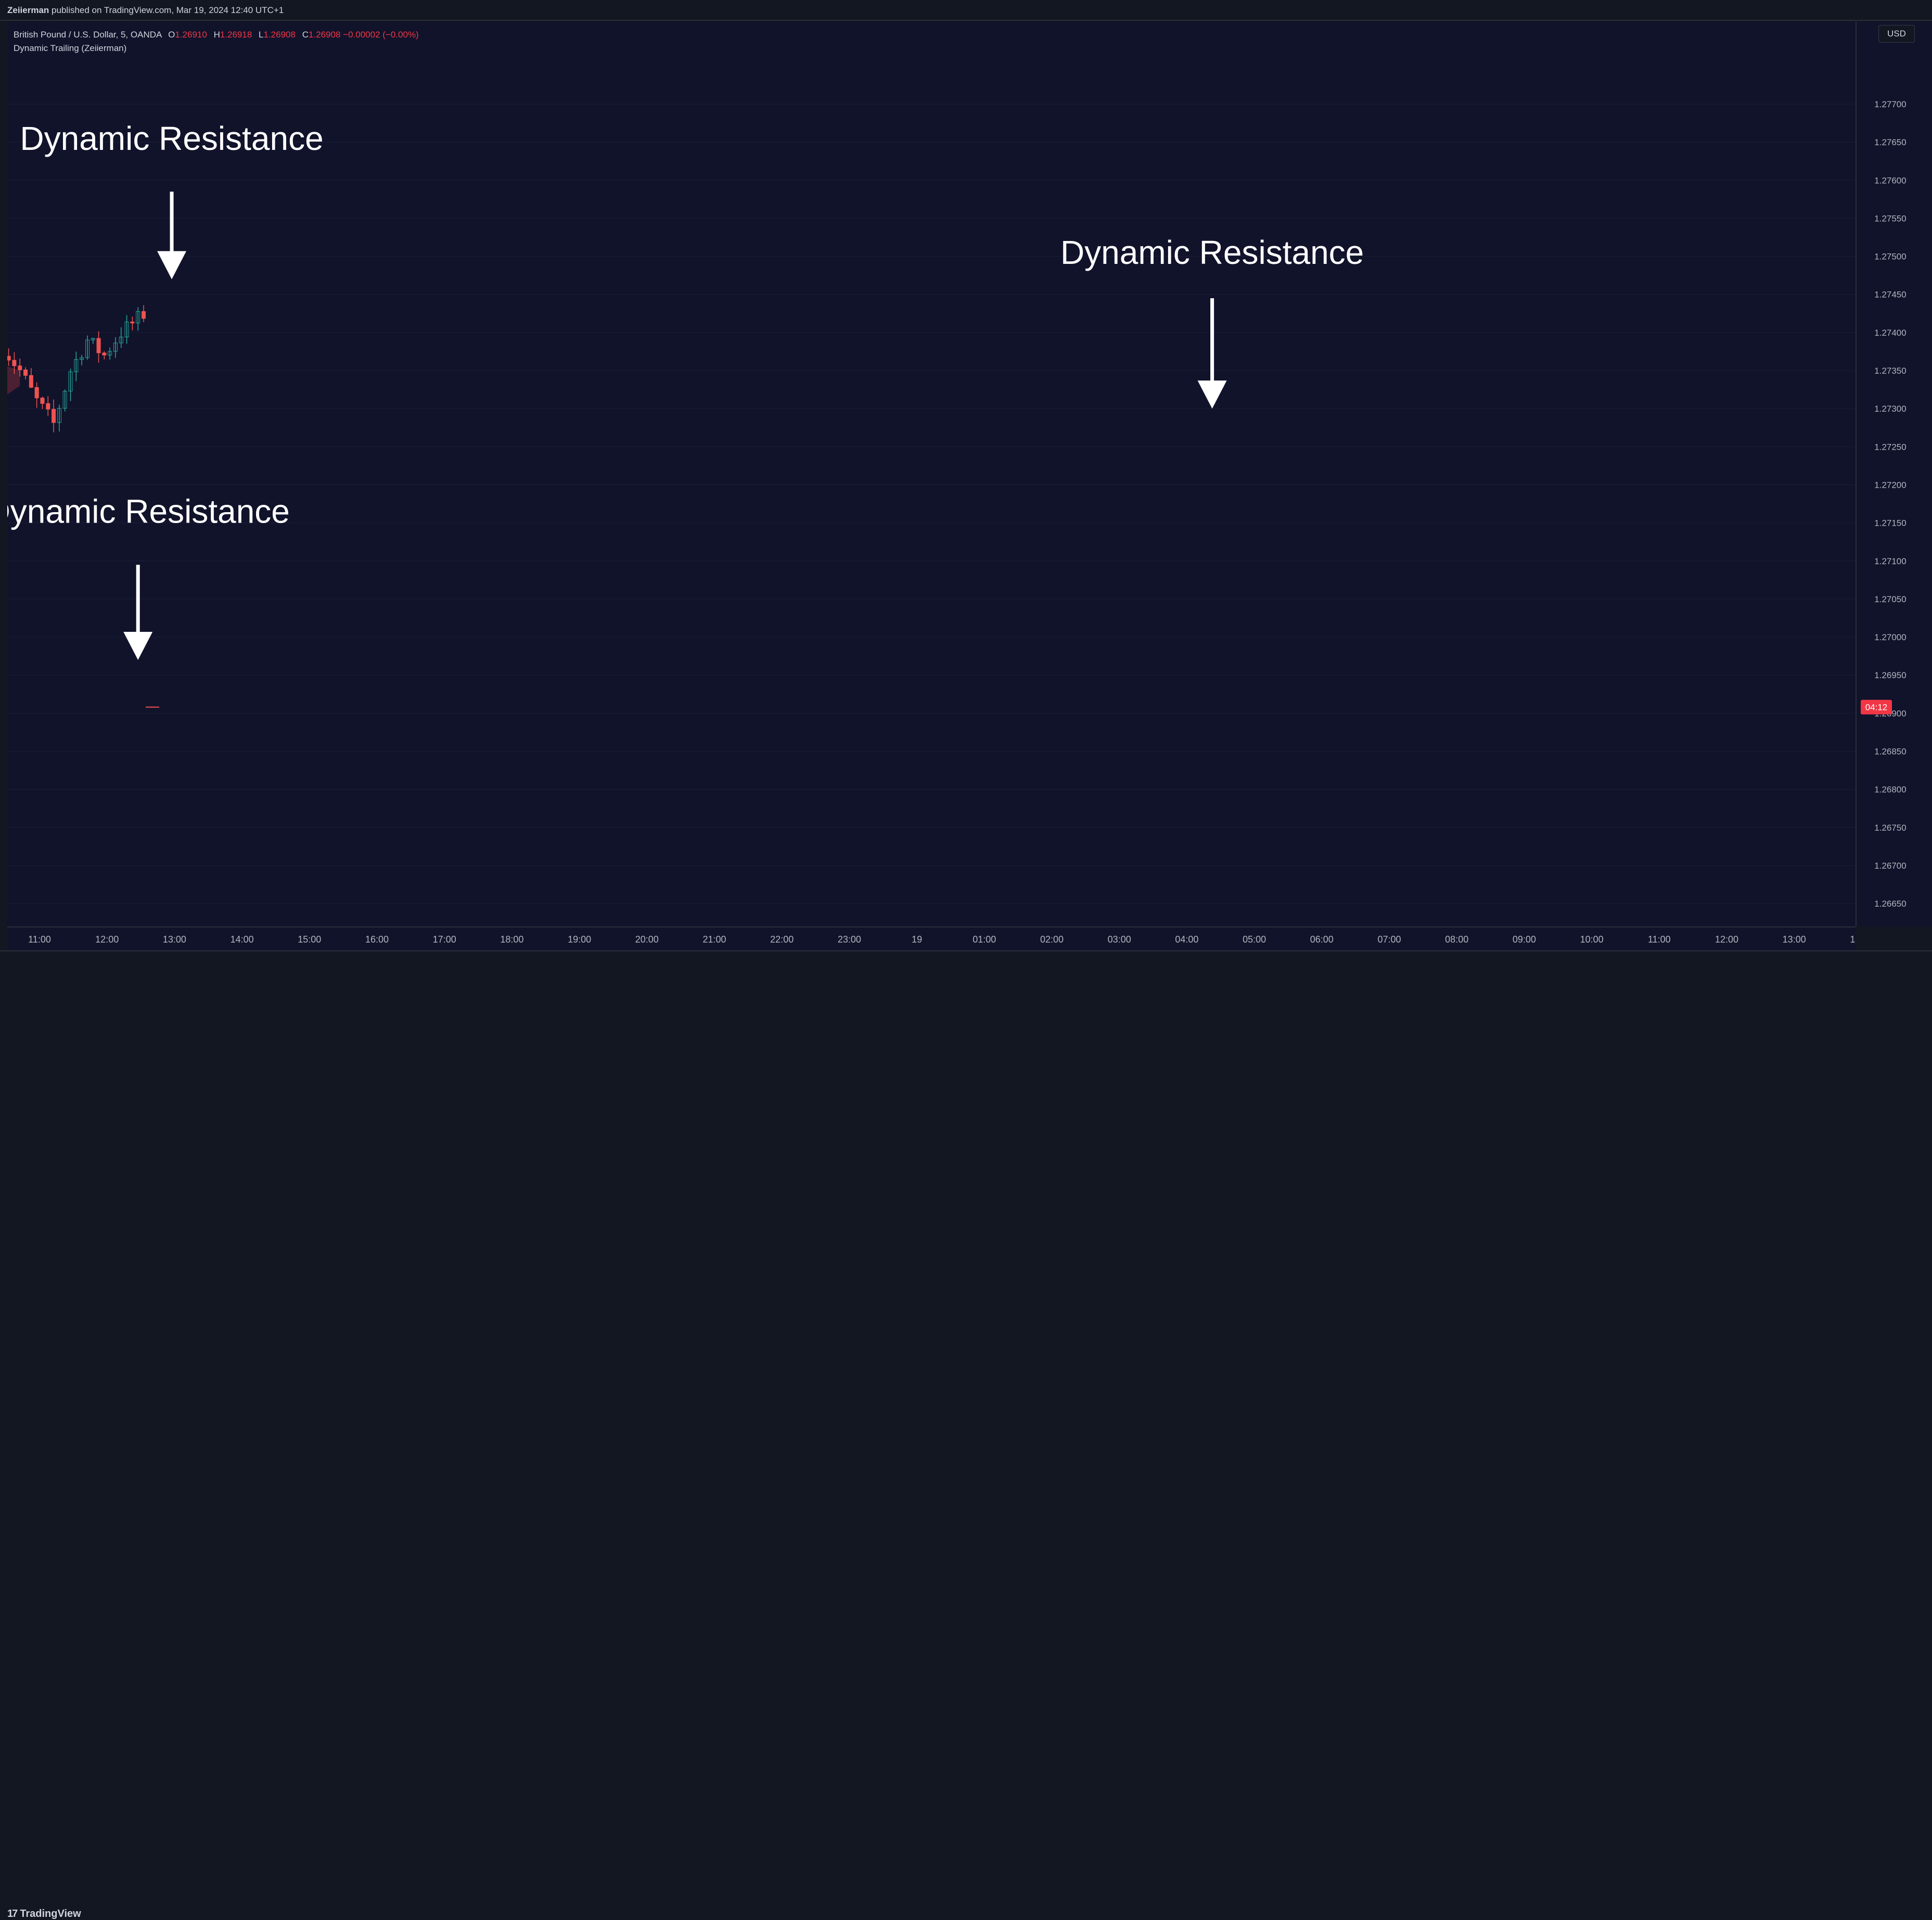  Describe the element at coordinates (444, 939) in the screenshot. I see `time-tick-label: 17:00` at that location.